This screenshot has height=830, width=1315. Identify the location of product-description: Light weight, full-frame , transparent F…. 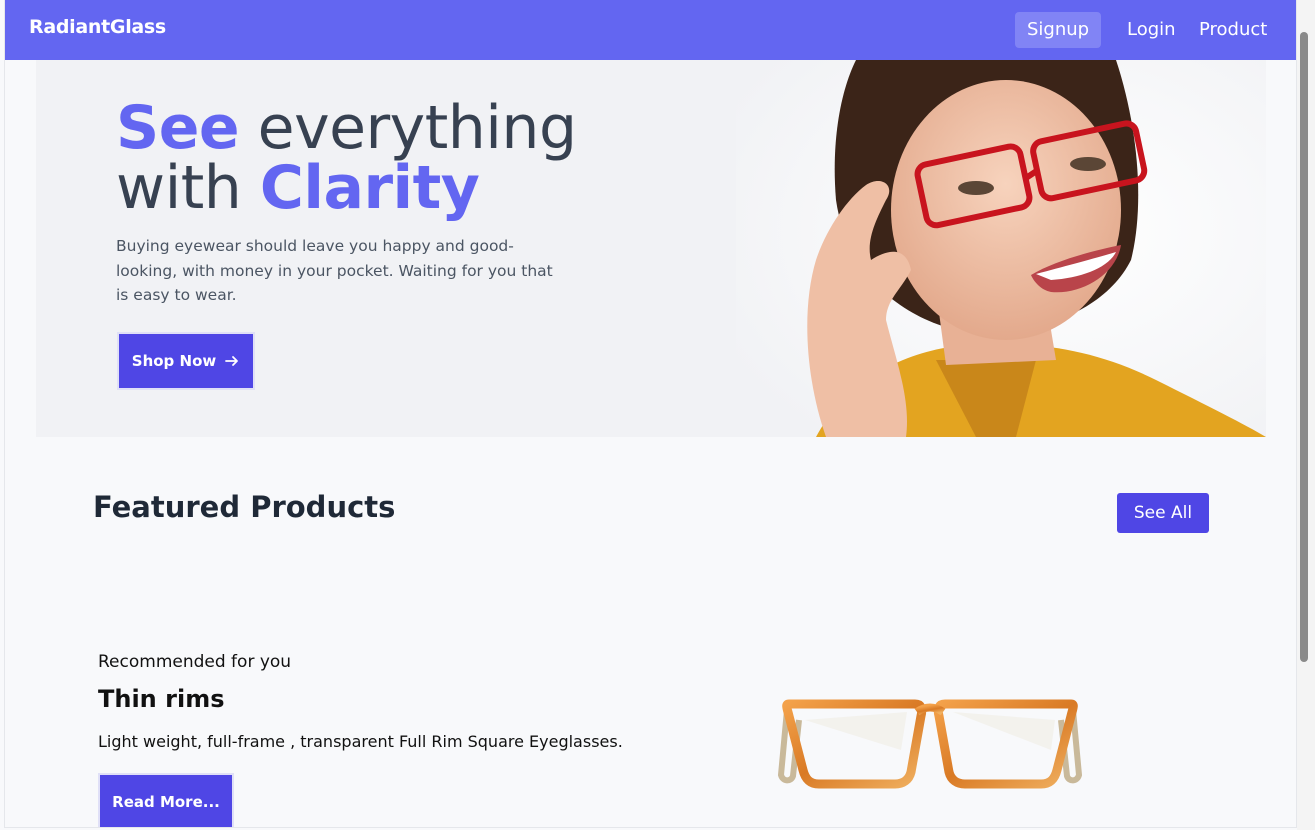
(360, 741).